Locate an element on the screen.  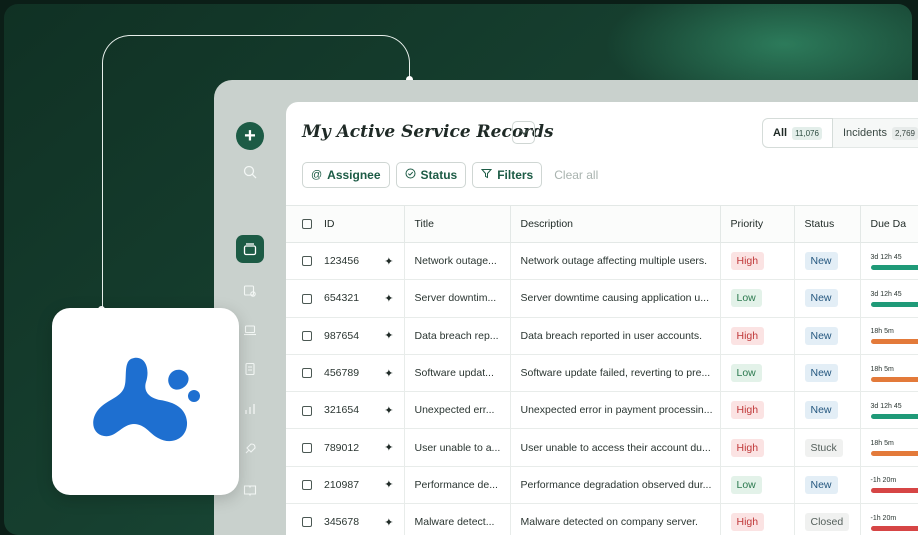
book-icon is located at coordinates (250, 490).